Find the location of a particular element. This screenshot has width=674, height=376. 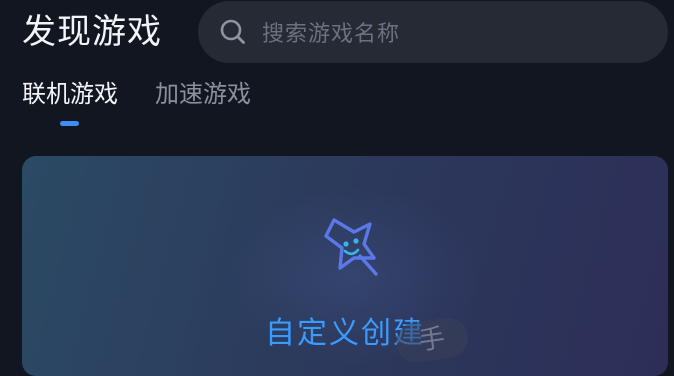

search-icon is located at coordinates (233, 32).